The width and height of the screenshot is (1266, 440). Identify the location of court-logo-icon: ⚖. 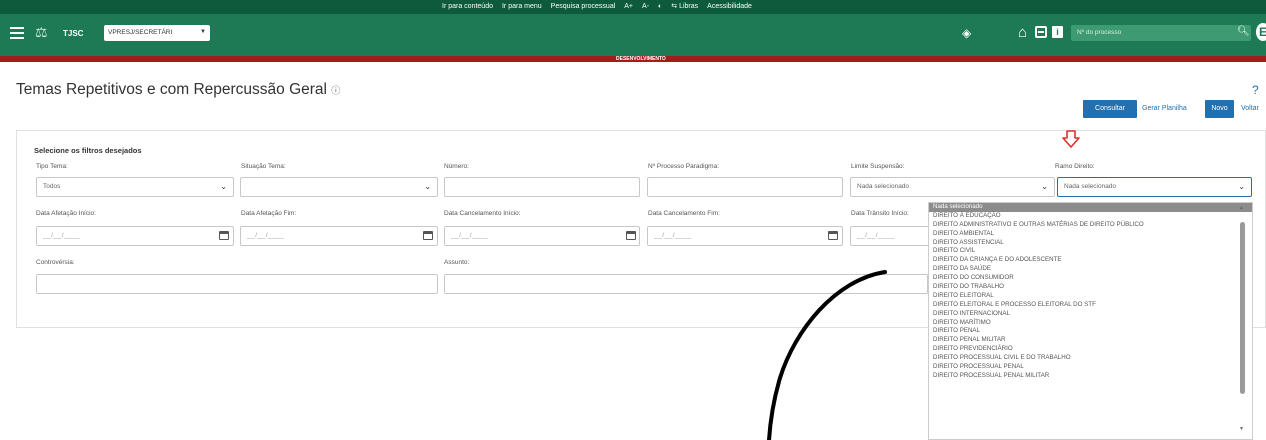
(41, 32).